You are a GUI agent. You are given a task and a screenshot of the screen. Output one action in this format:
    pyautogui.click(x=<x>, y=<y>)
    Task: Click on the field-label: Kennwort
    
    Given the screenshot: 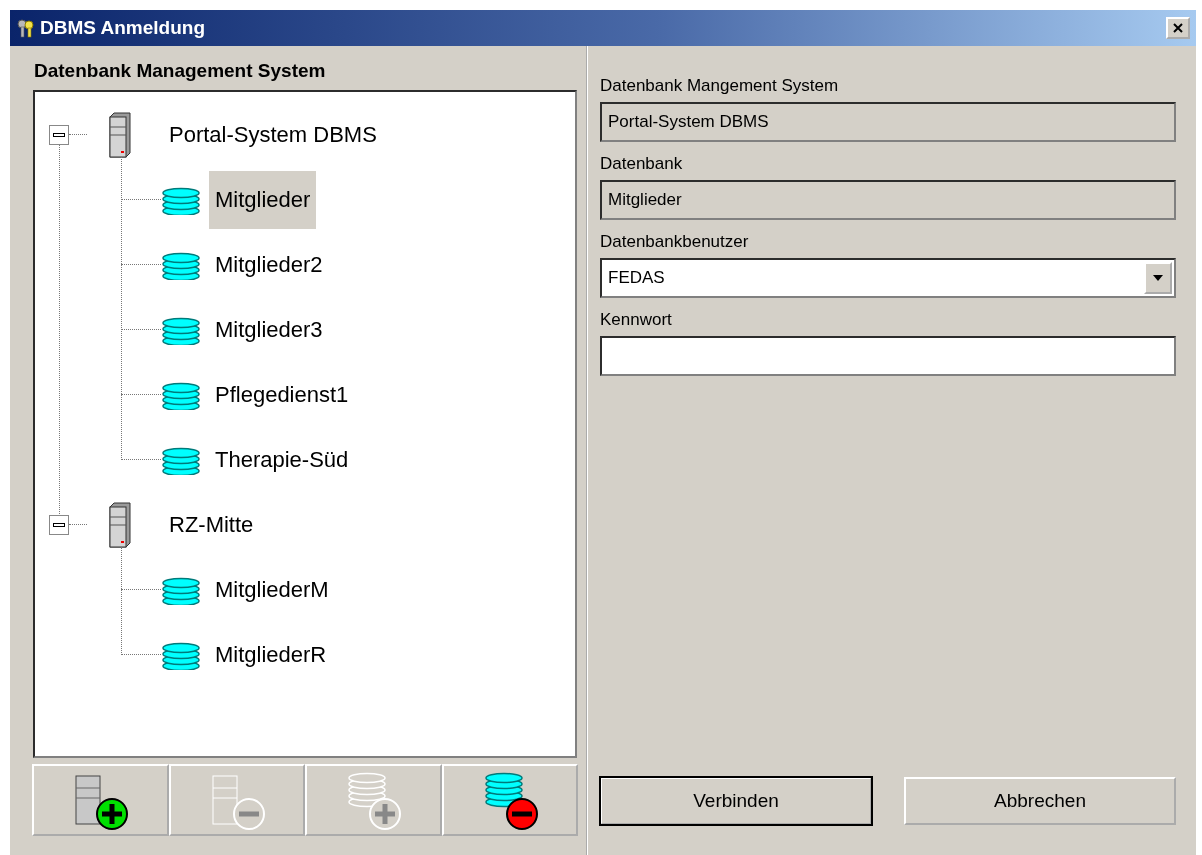 What is the action you would take?
    pyautogui.click(x=636, y=320)
    